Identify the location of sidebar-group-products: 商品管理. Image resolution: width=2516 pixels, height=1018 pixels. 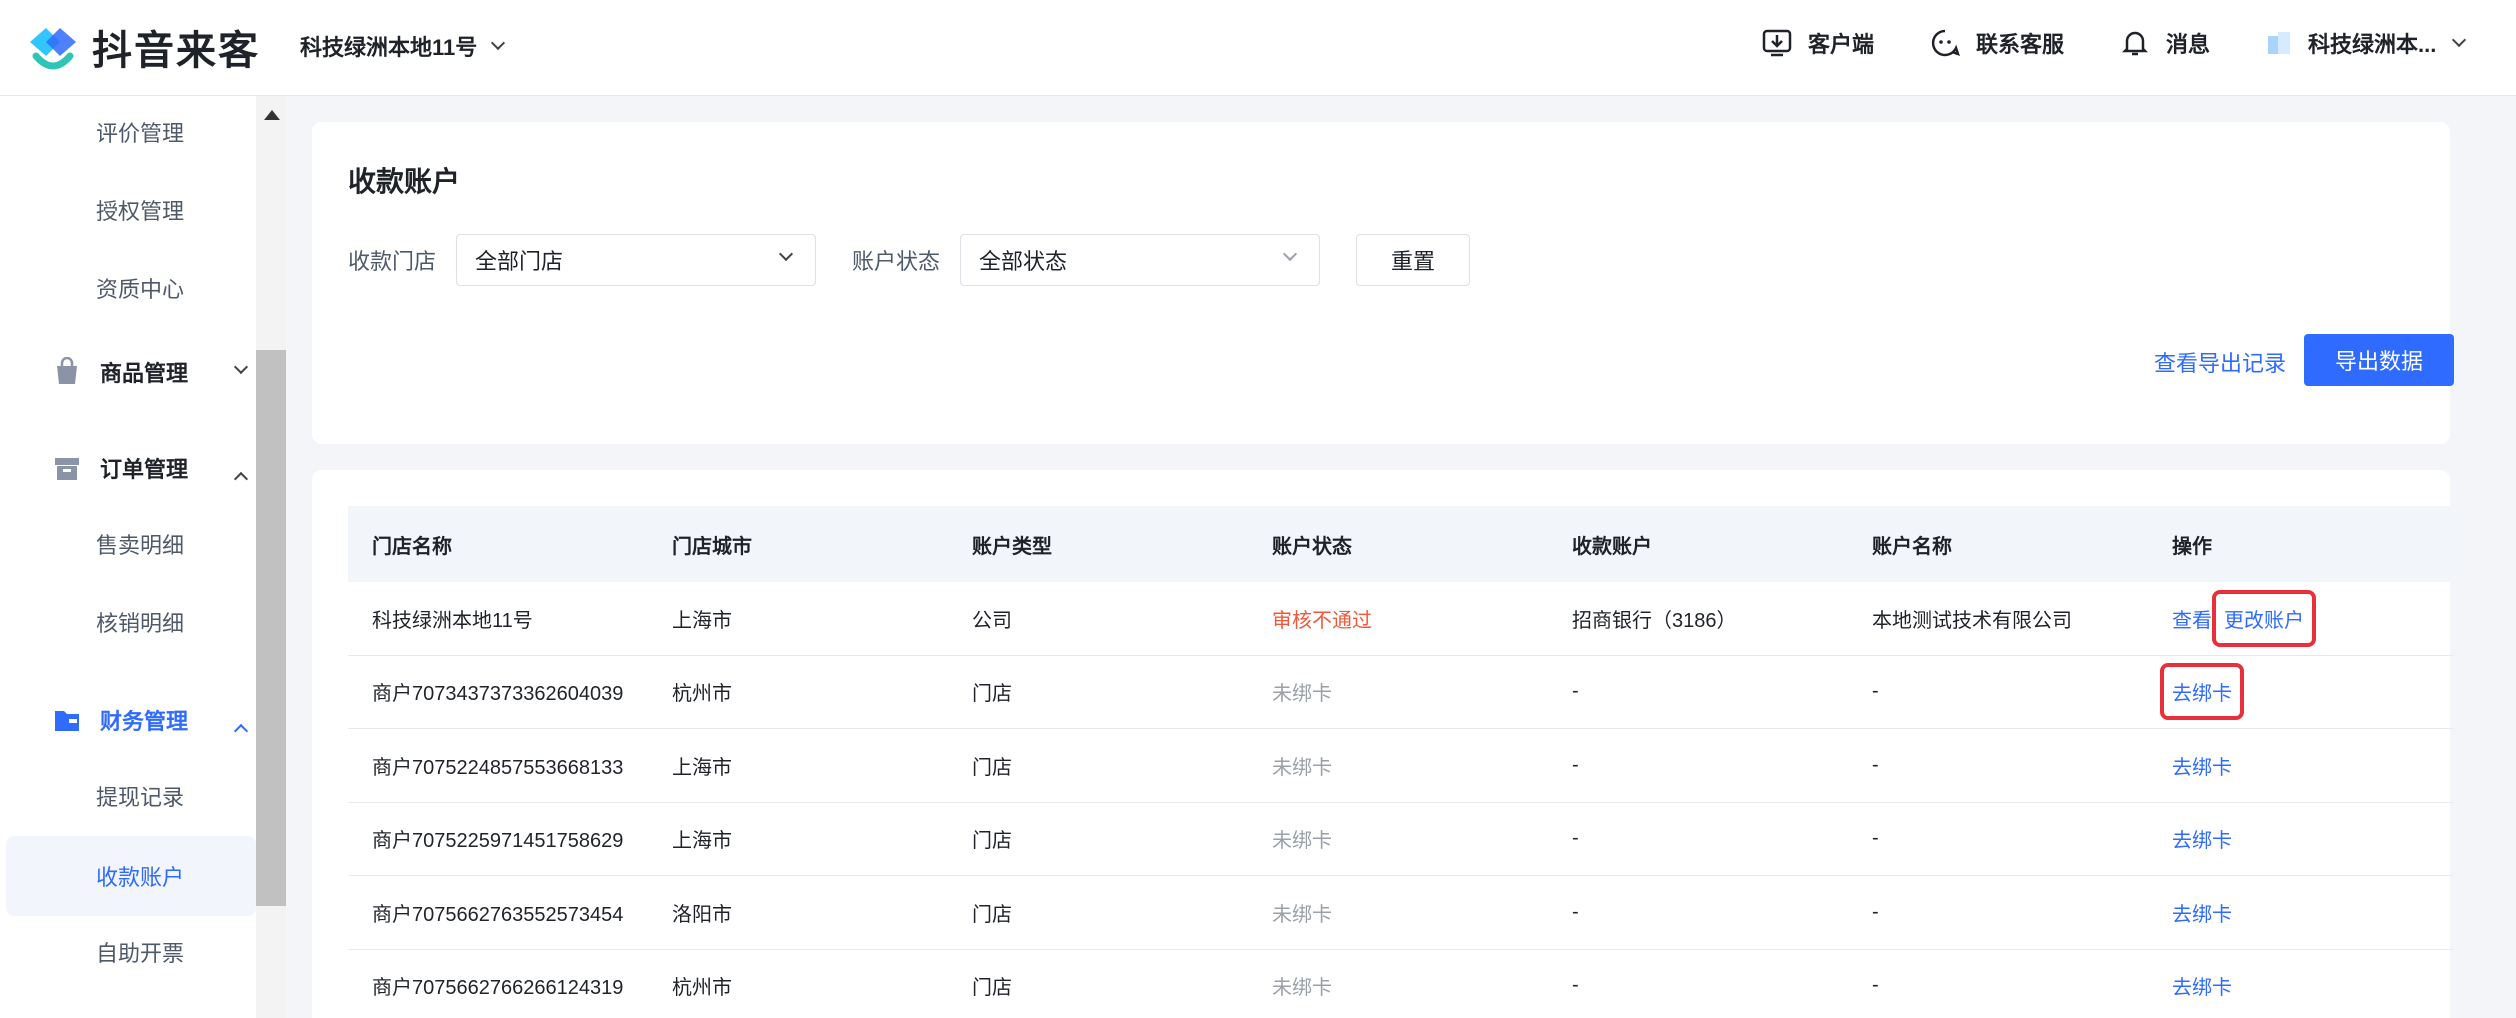
(128, 372).